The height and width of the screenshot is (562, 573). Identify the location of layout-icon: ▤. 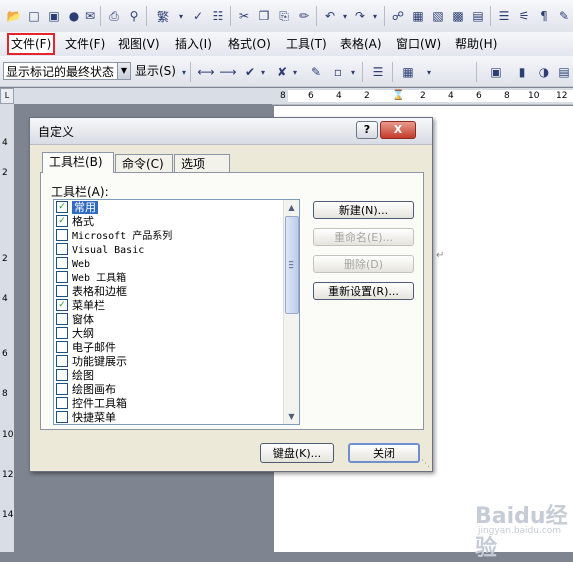
(563, 72).